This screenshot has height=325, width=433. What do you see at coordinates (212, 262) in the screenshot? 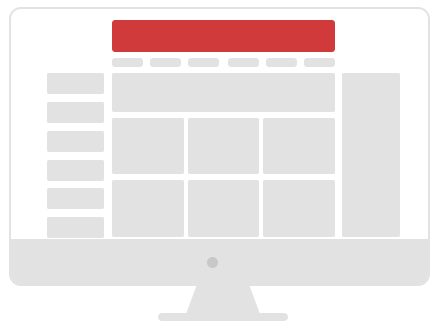
I see `power-button-dot` at bounding box center [212, 262].